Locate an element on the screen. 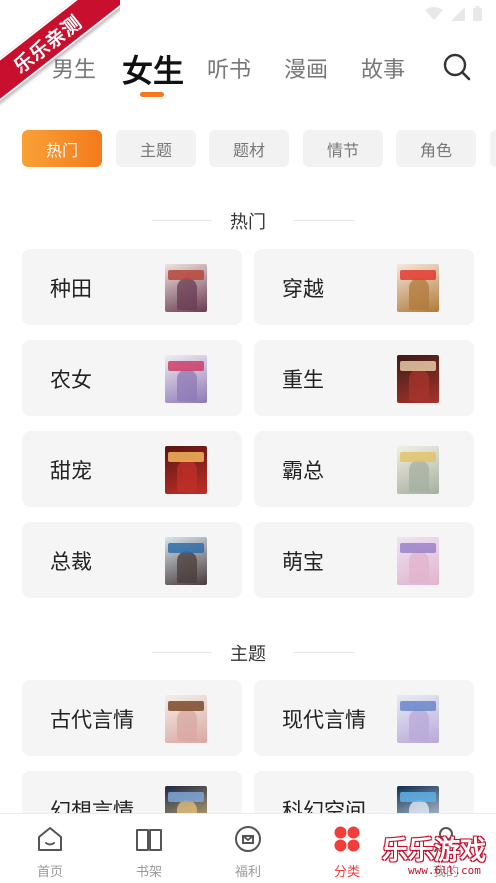 The height and width of the screenshot is (883, 496). gift-badge-icon is located at coordinates (248, 839).